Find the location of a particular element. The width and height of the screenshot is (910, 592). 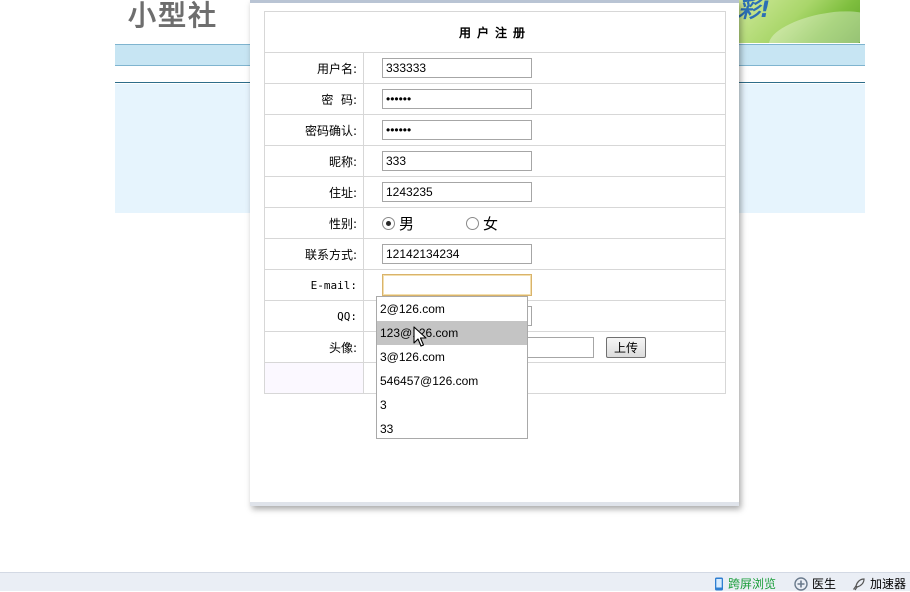

rocket-icon is located at coordinates (859, 583).